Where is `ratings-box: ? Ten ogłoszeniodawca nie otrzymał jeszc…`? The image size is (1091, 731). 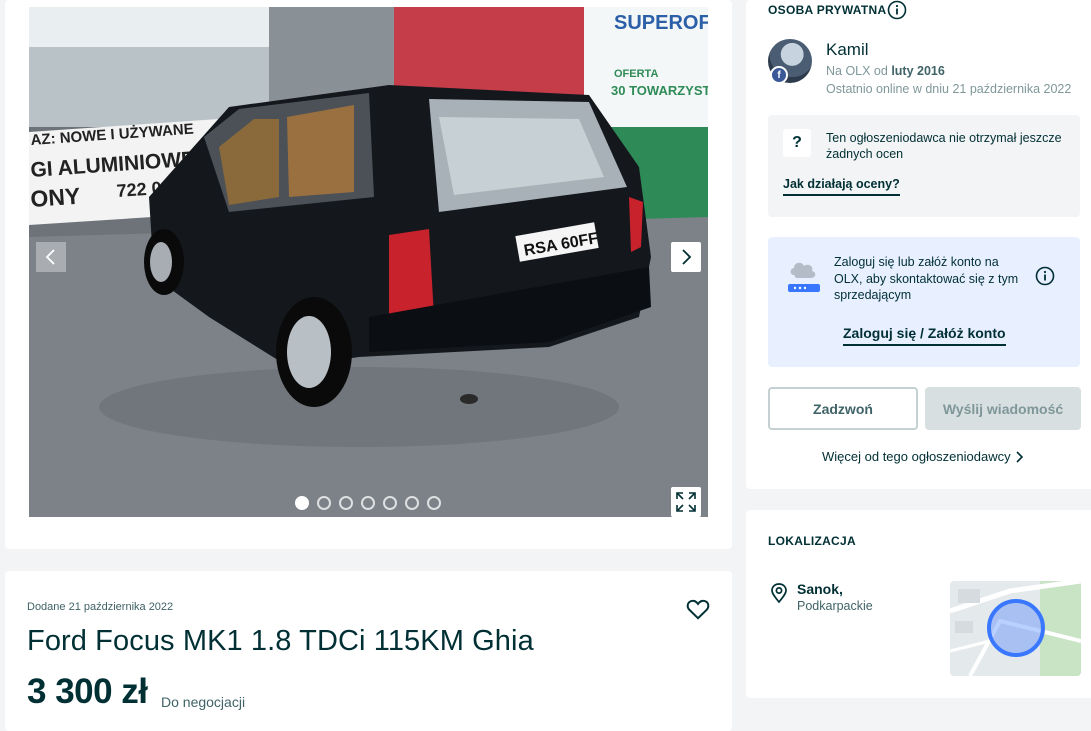
ratings-box: ? Ten ogłoszeniodawca nie otrzymał jeszc… is located at coordinates (924, 166).